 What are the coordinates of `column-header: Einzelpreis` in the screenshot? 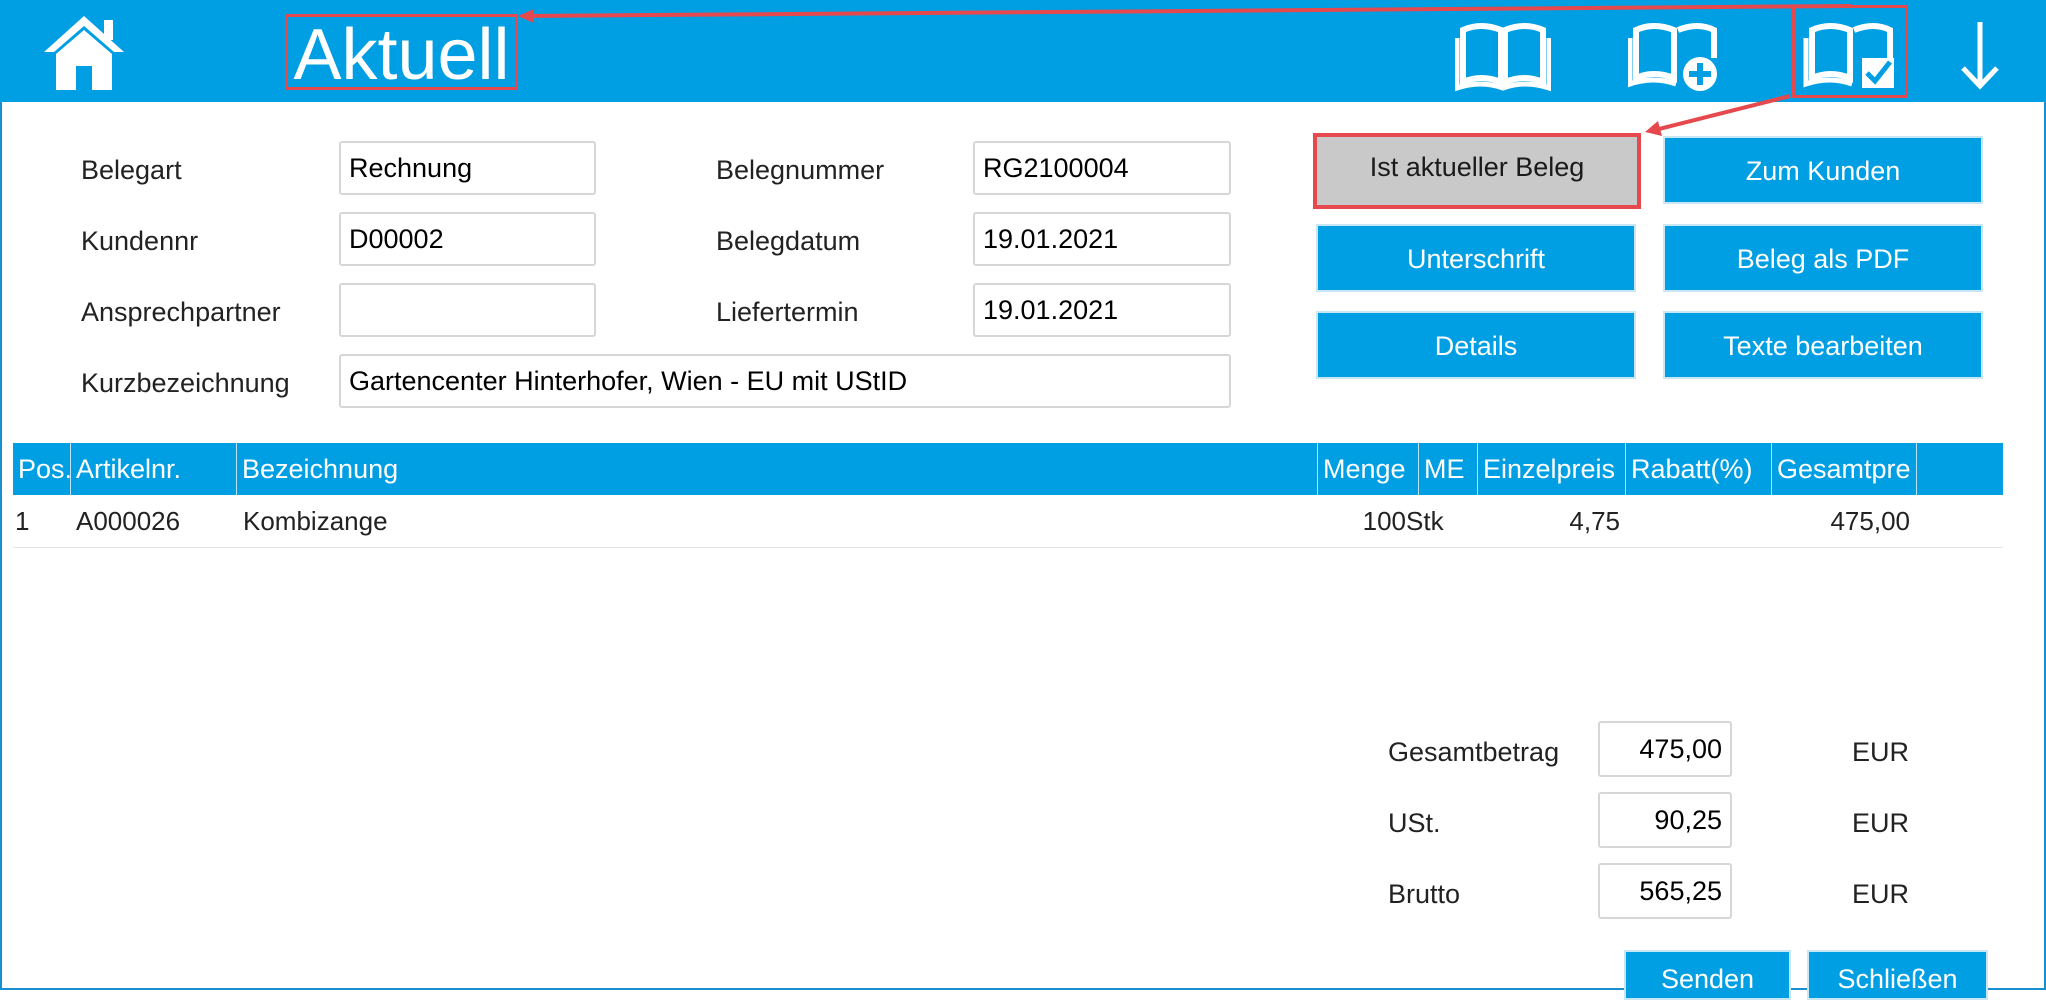 It's located at (1552, 469).